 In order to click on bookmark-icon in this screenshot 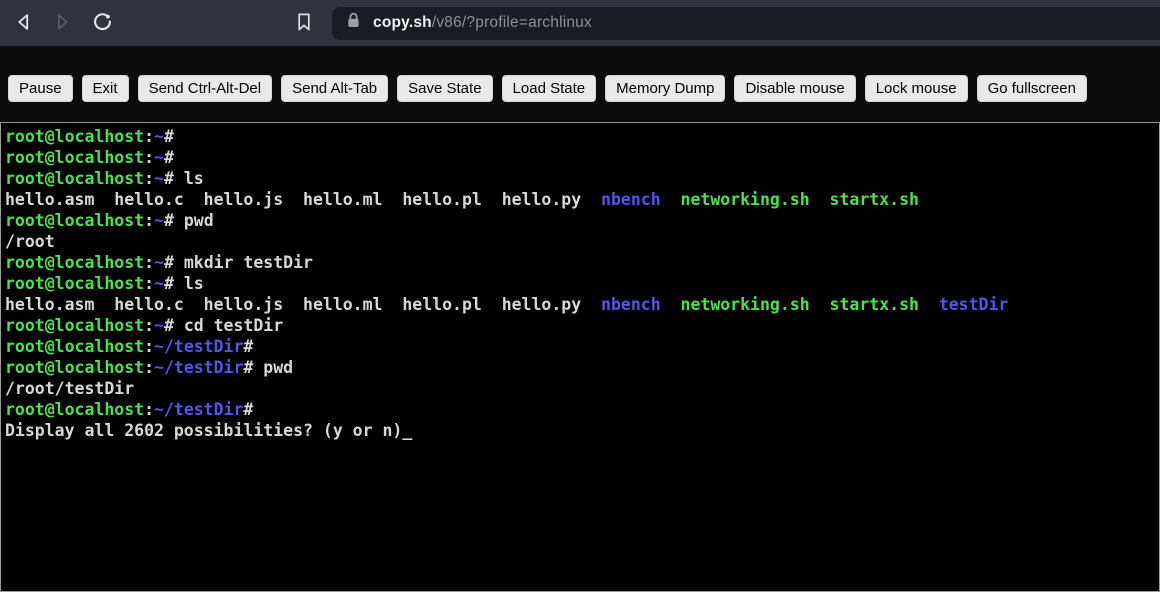, I will do `click(304, 23)`.